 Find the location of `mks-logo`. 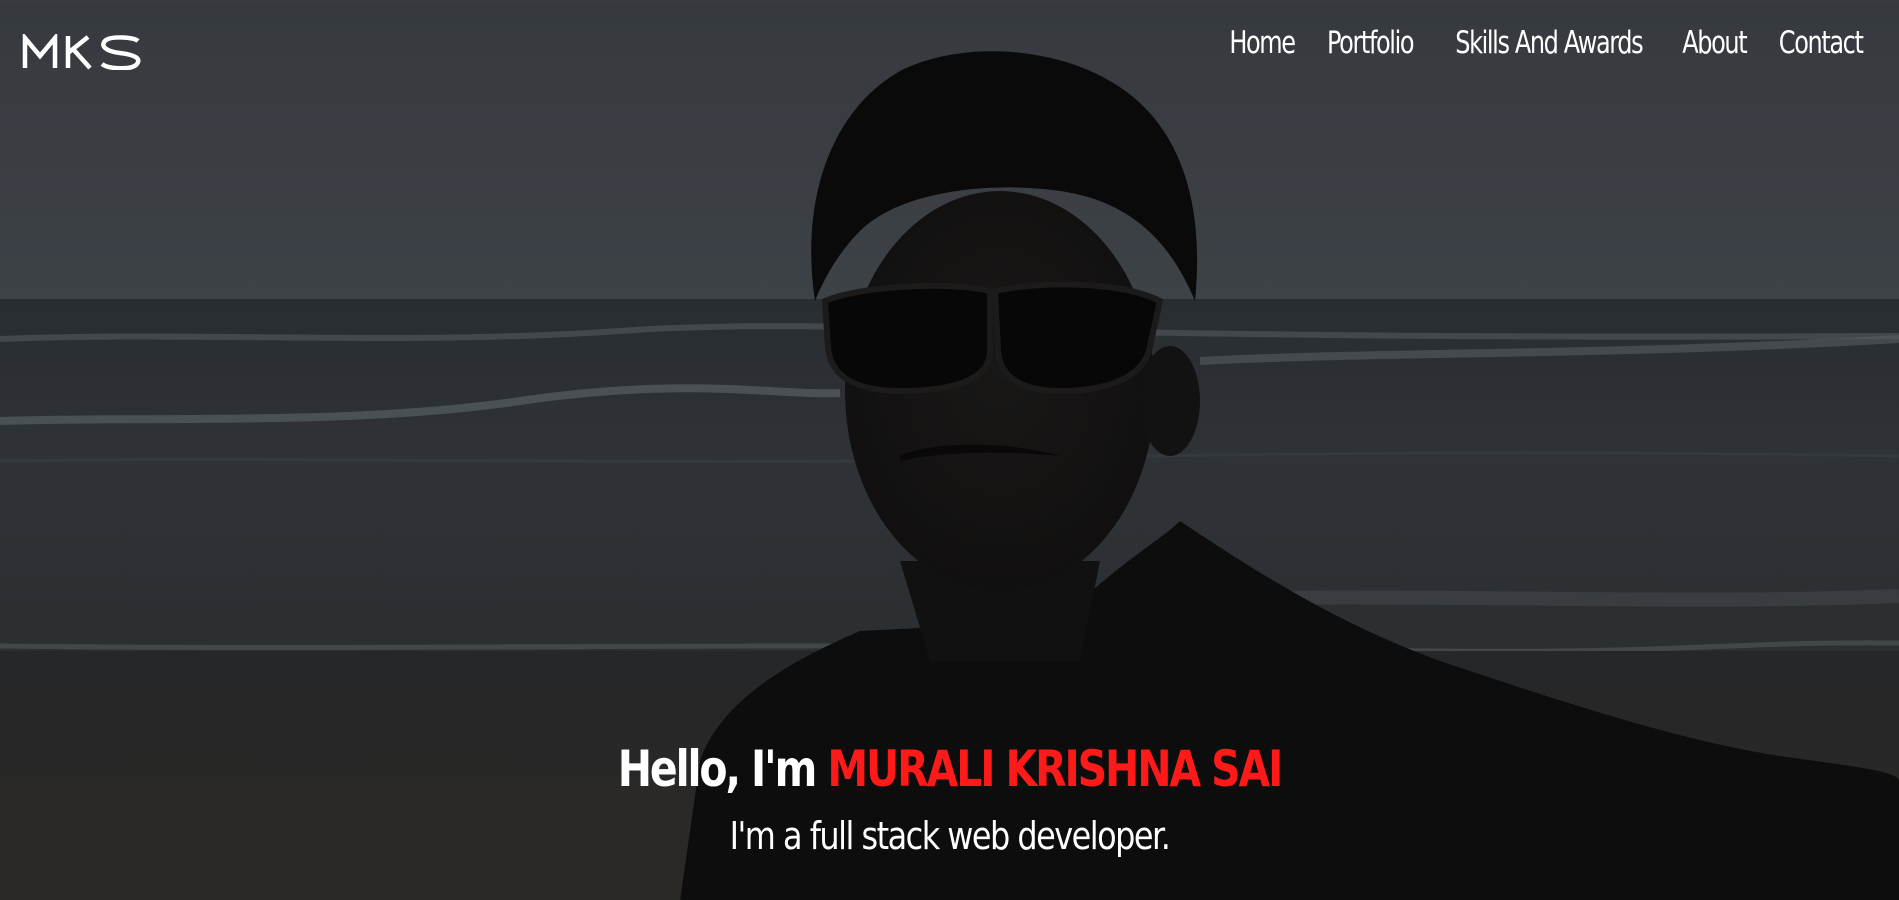

mks-logo is located at coordinates (83, 52).